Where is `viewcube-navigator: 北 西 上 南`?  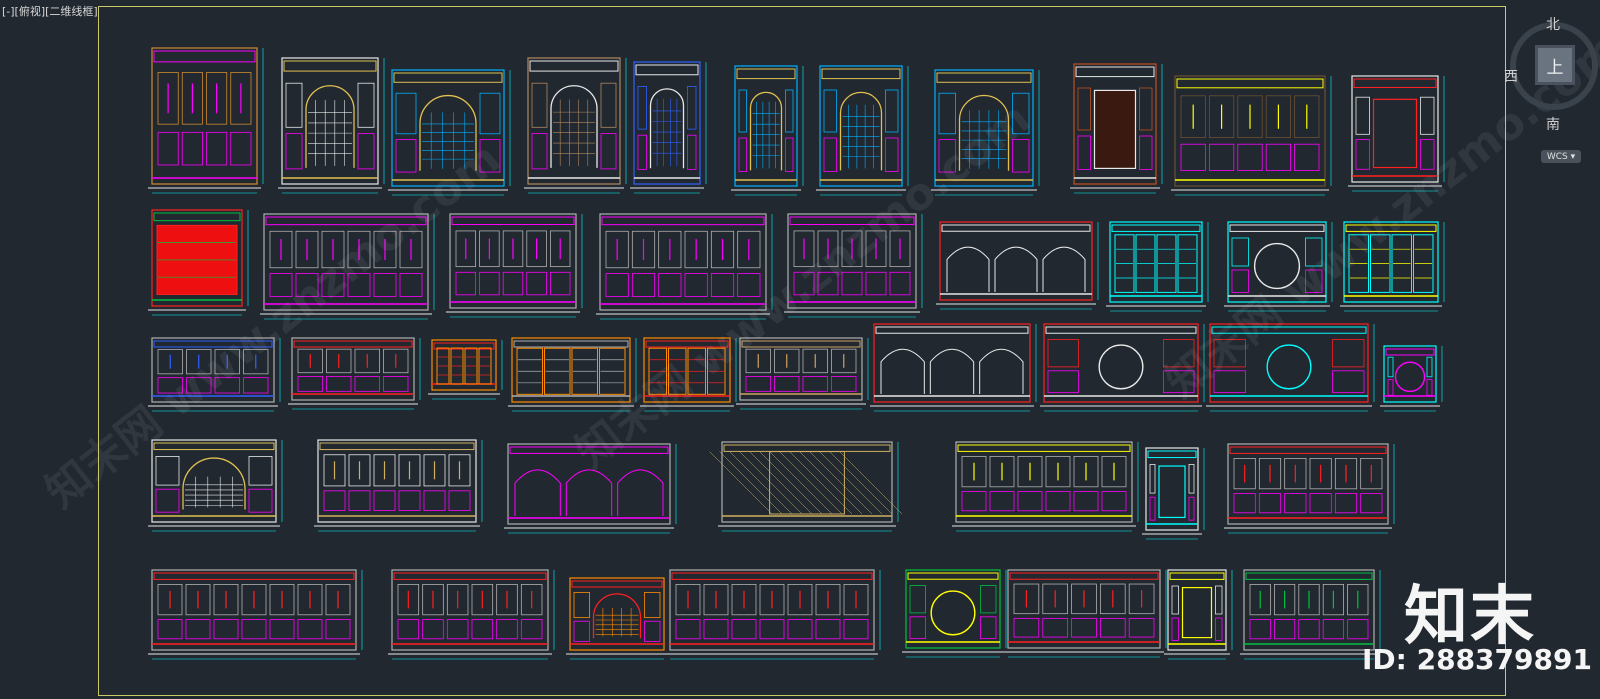
viewcube-navigator: 北 西 上 南 is located at coordinates (1552, 70).